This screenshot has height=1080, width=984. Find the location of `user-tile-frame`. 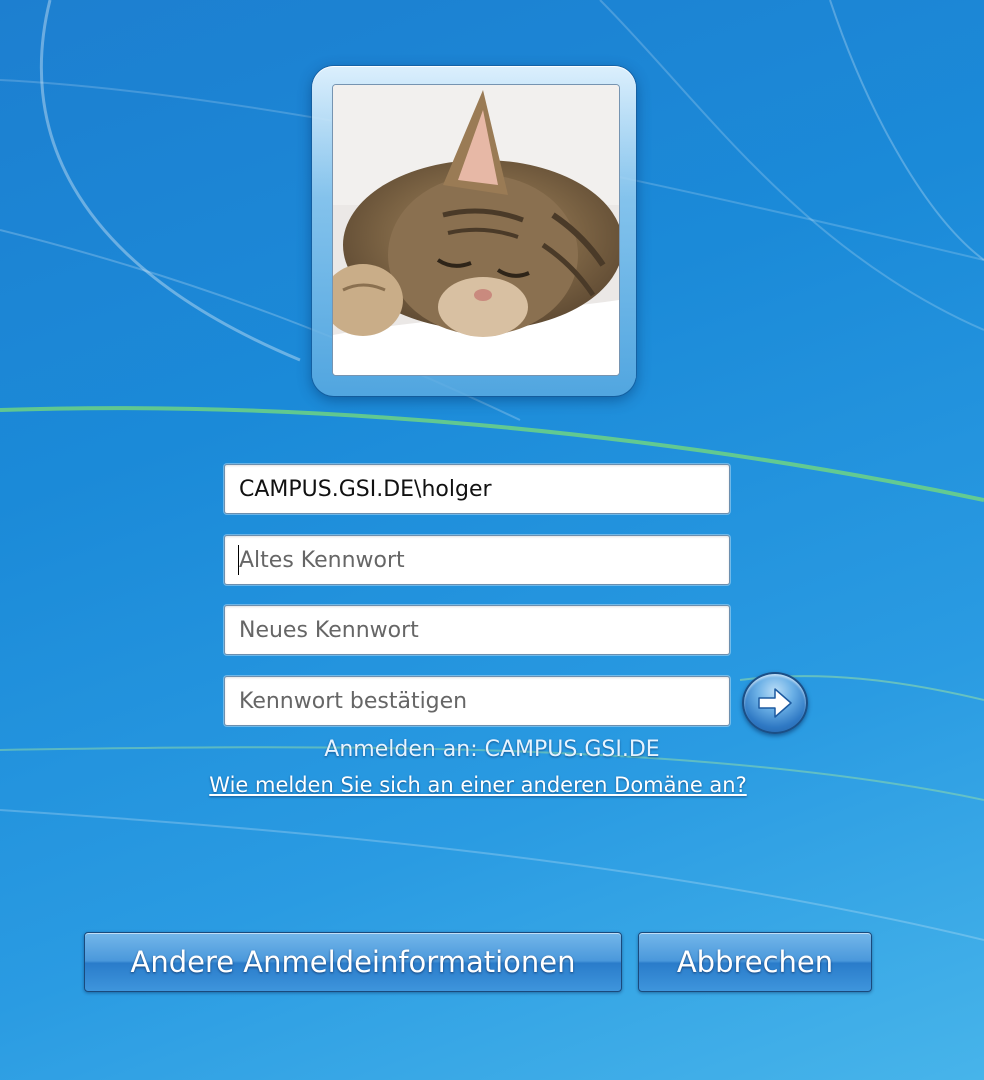

user-tile-frame is located at coordinates (474, 231).